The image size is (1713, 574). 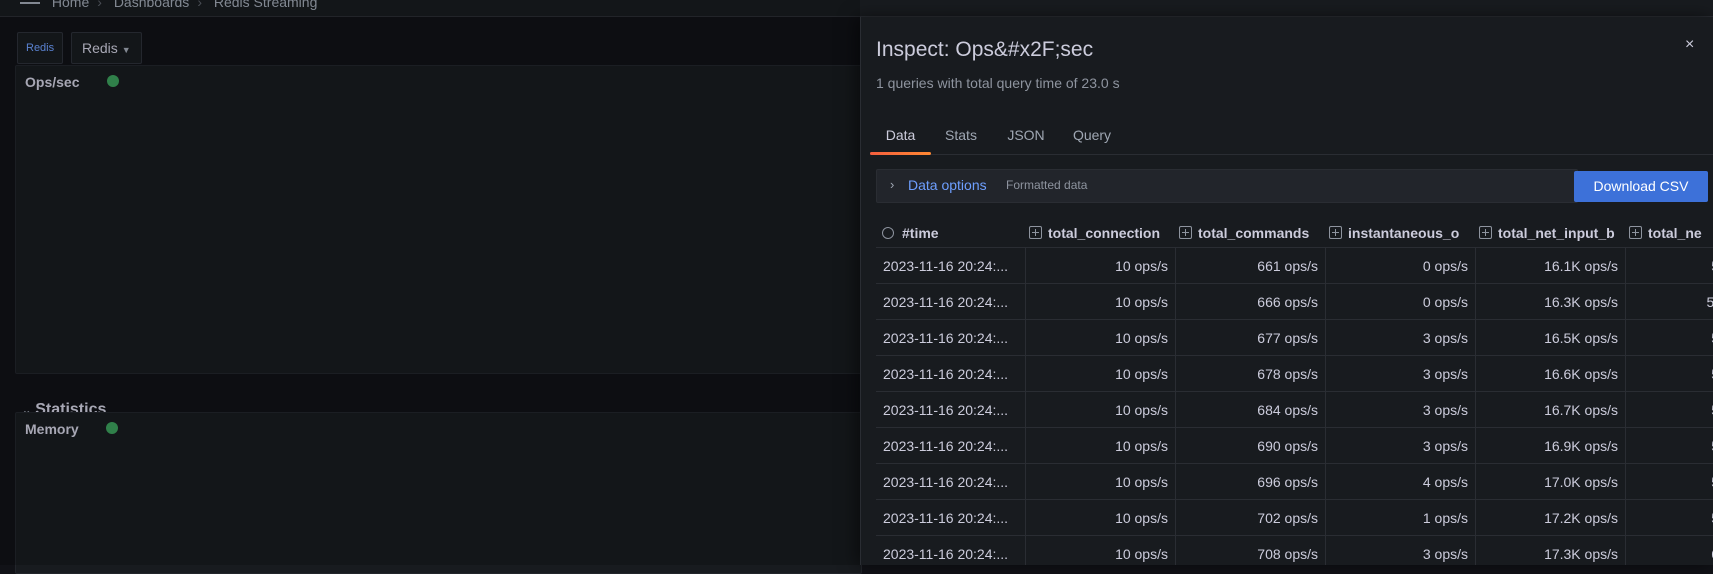 I want to click on breadcrumb-dashboards: Dashboards, so click(x=152, y=5).